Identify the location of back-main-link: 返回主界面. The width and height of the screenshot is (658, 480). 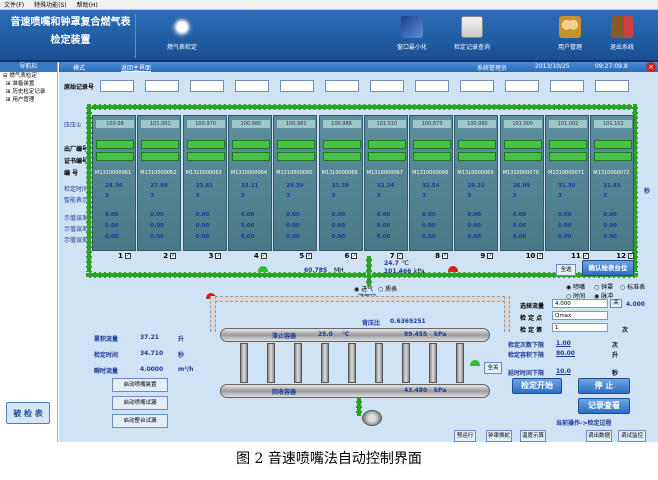
(136, 67).